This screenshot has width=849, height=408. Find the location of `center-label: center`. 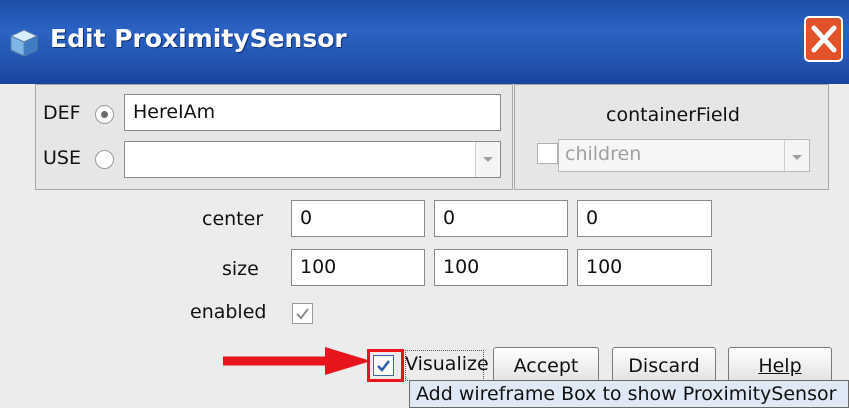

center-label: center is located at coordinates (233, 219).